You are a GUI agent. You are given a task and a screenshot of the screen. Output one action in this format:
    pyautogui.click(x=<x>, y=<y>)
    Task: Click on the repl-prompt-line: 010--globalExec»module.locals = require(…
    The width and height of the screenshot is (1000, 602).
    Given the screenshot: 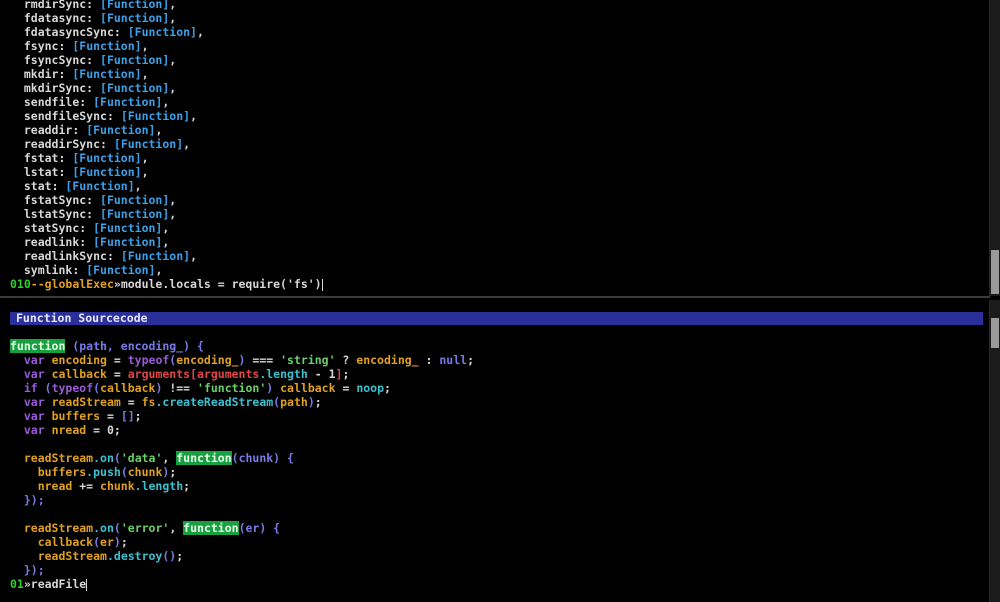 What is the action you would take?
    pyautogui.click(x=161, y=284)
    